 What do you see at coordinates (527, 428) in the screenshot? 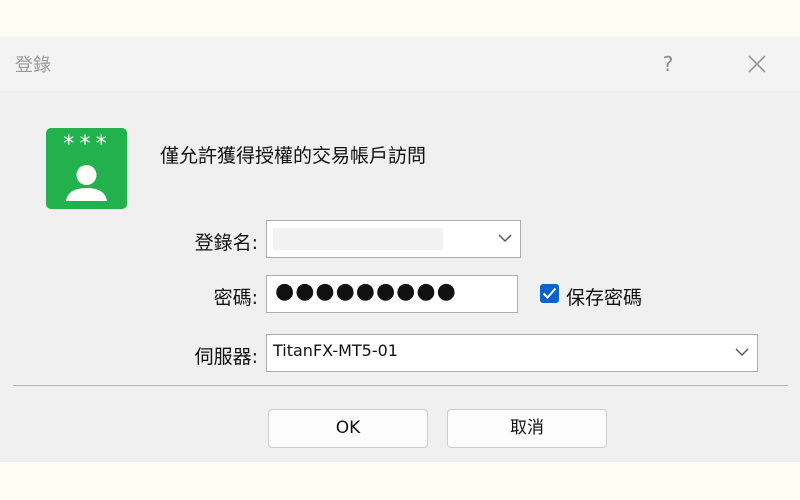
I see `cancel-button: 取消` at bounding box center [527, 428].